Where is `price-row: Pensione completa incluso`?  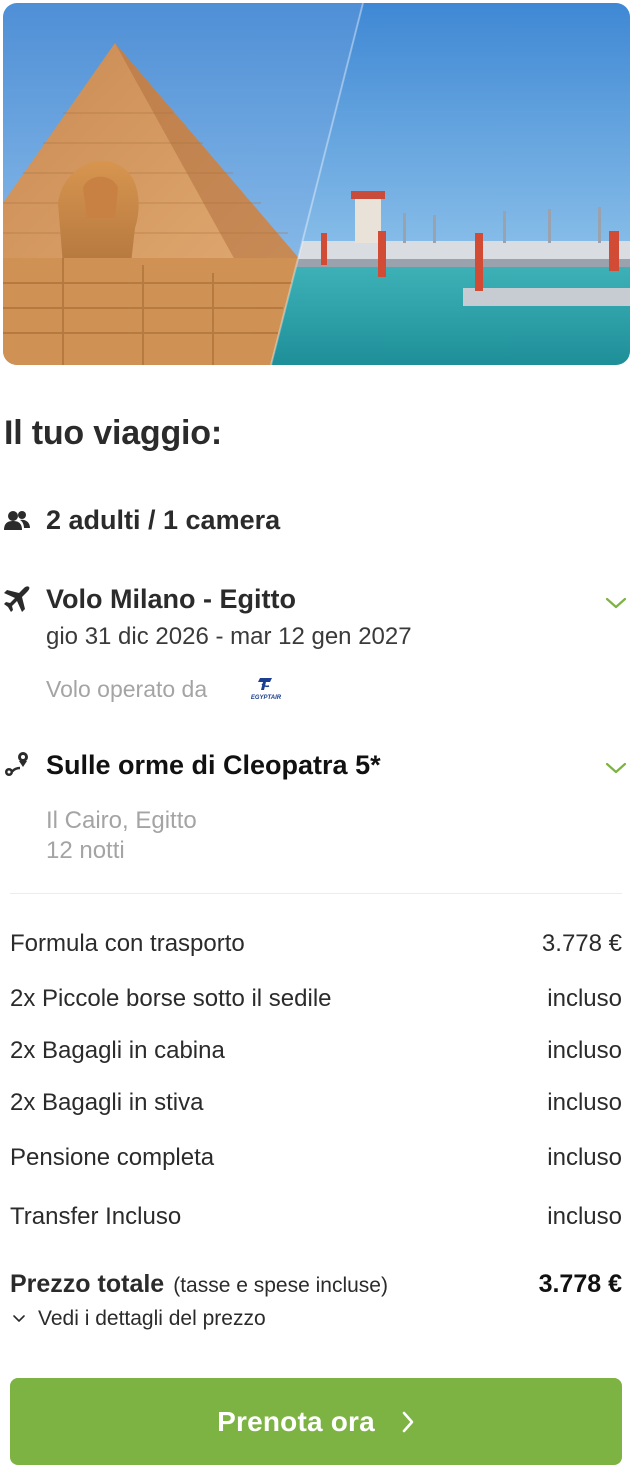
price-row: Pensione completa incluso is located at coordinates (316, 1158).